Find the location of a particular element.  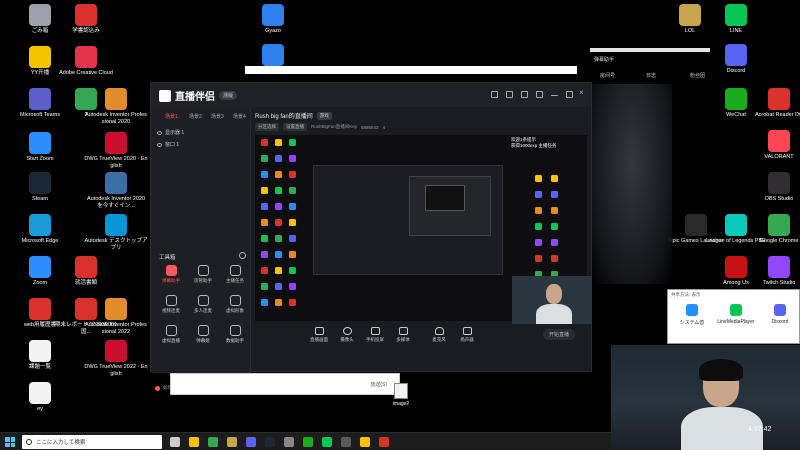

tool-item: 弹幕助手 is located at coordinates (171, 274).